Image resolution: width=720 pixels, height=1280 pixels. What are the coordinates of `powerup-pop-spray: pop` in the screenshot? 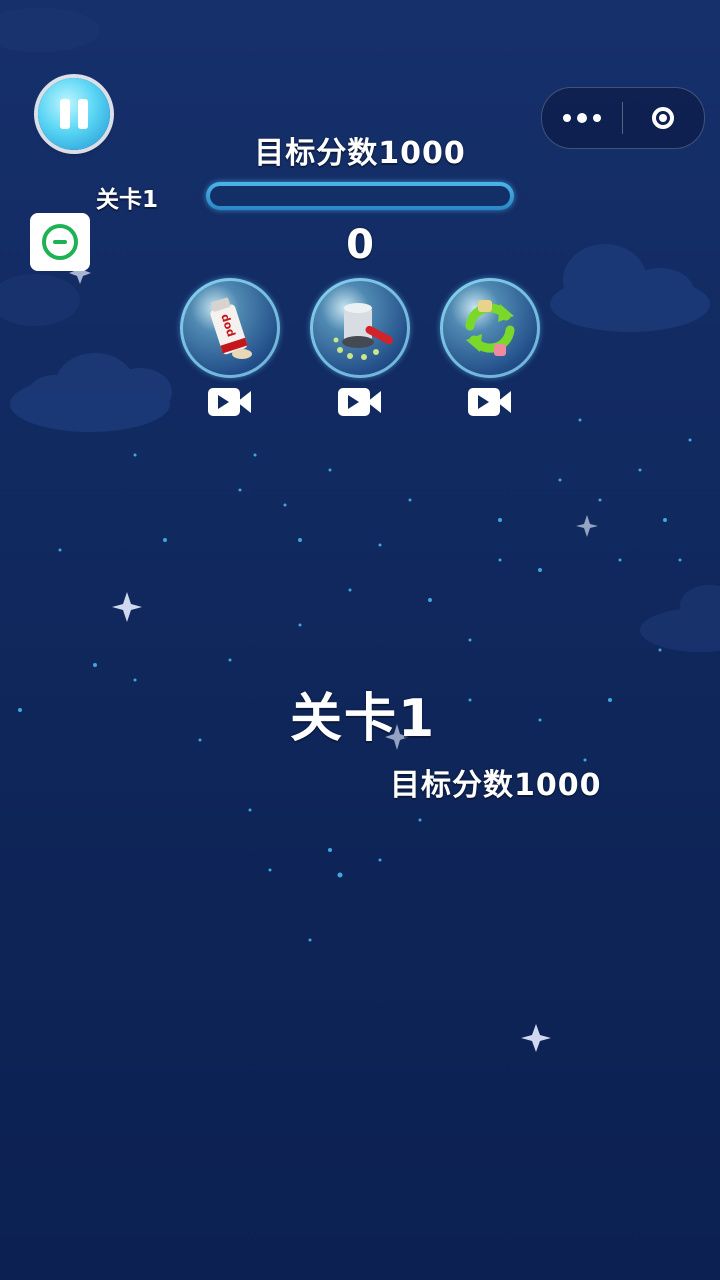 It's located at (230, 348).